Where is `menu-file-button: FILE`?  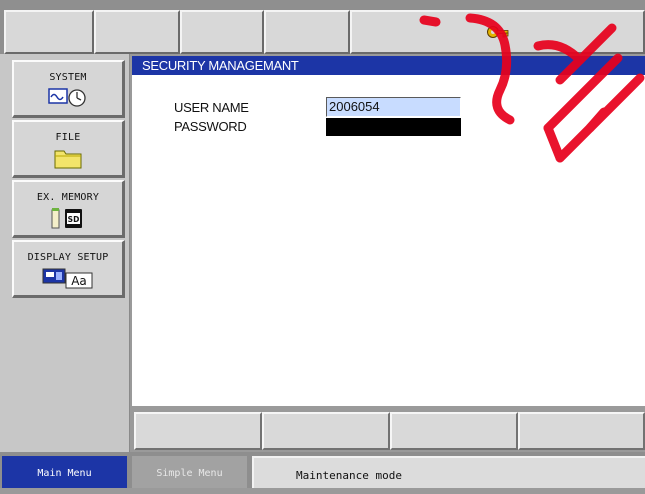
menu-file-button: FILE is located at coordinates (68, 149).